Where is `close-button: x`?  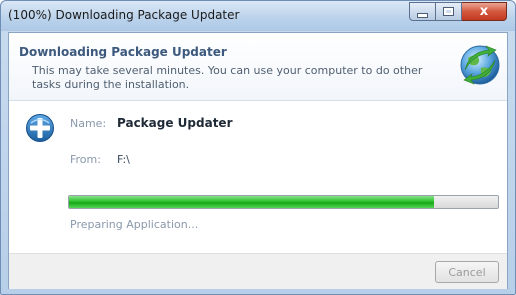
close-button: x is located at coordinates (484, 11).